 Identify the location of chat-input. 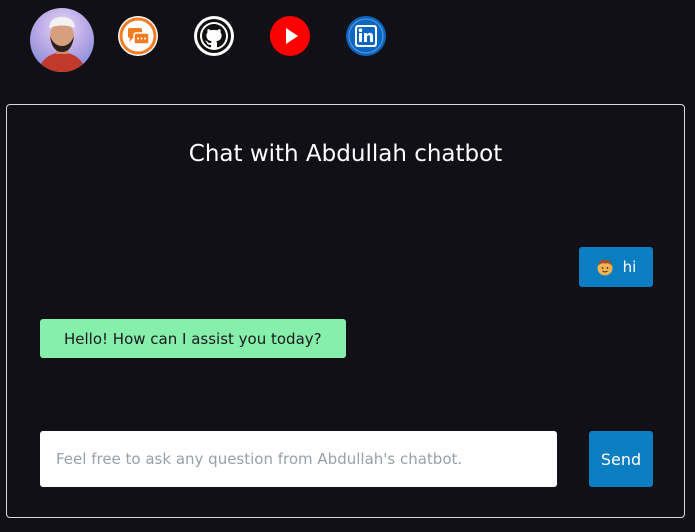
(298, 459).